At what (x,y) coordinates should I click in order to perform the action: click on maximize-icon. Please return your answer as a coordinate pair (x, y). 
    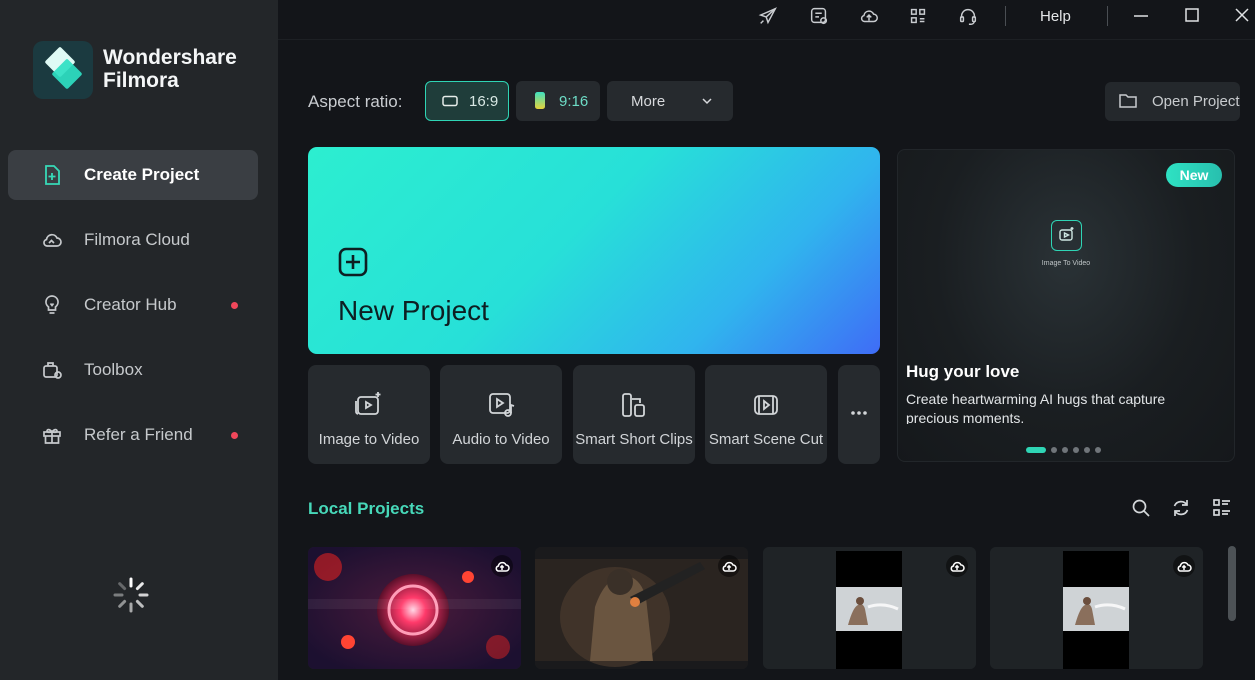
    Looking at the image, I should click on (1192, 15).